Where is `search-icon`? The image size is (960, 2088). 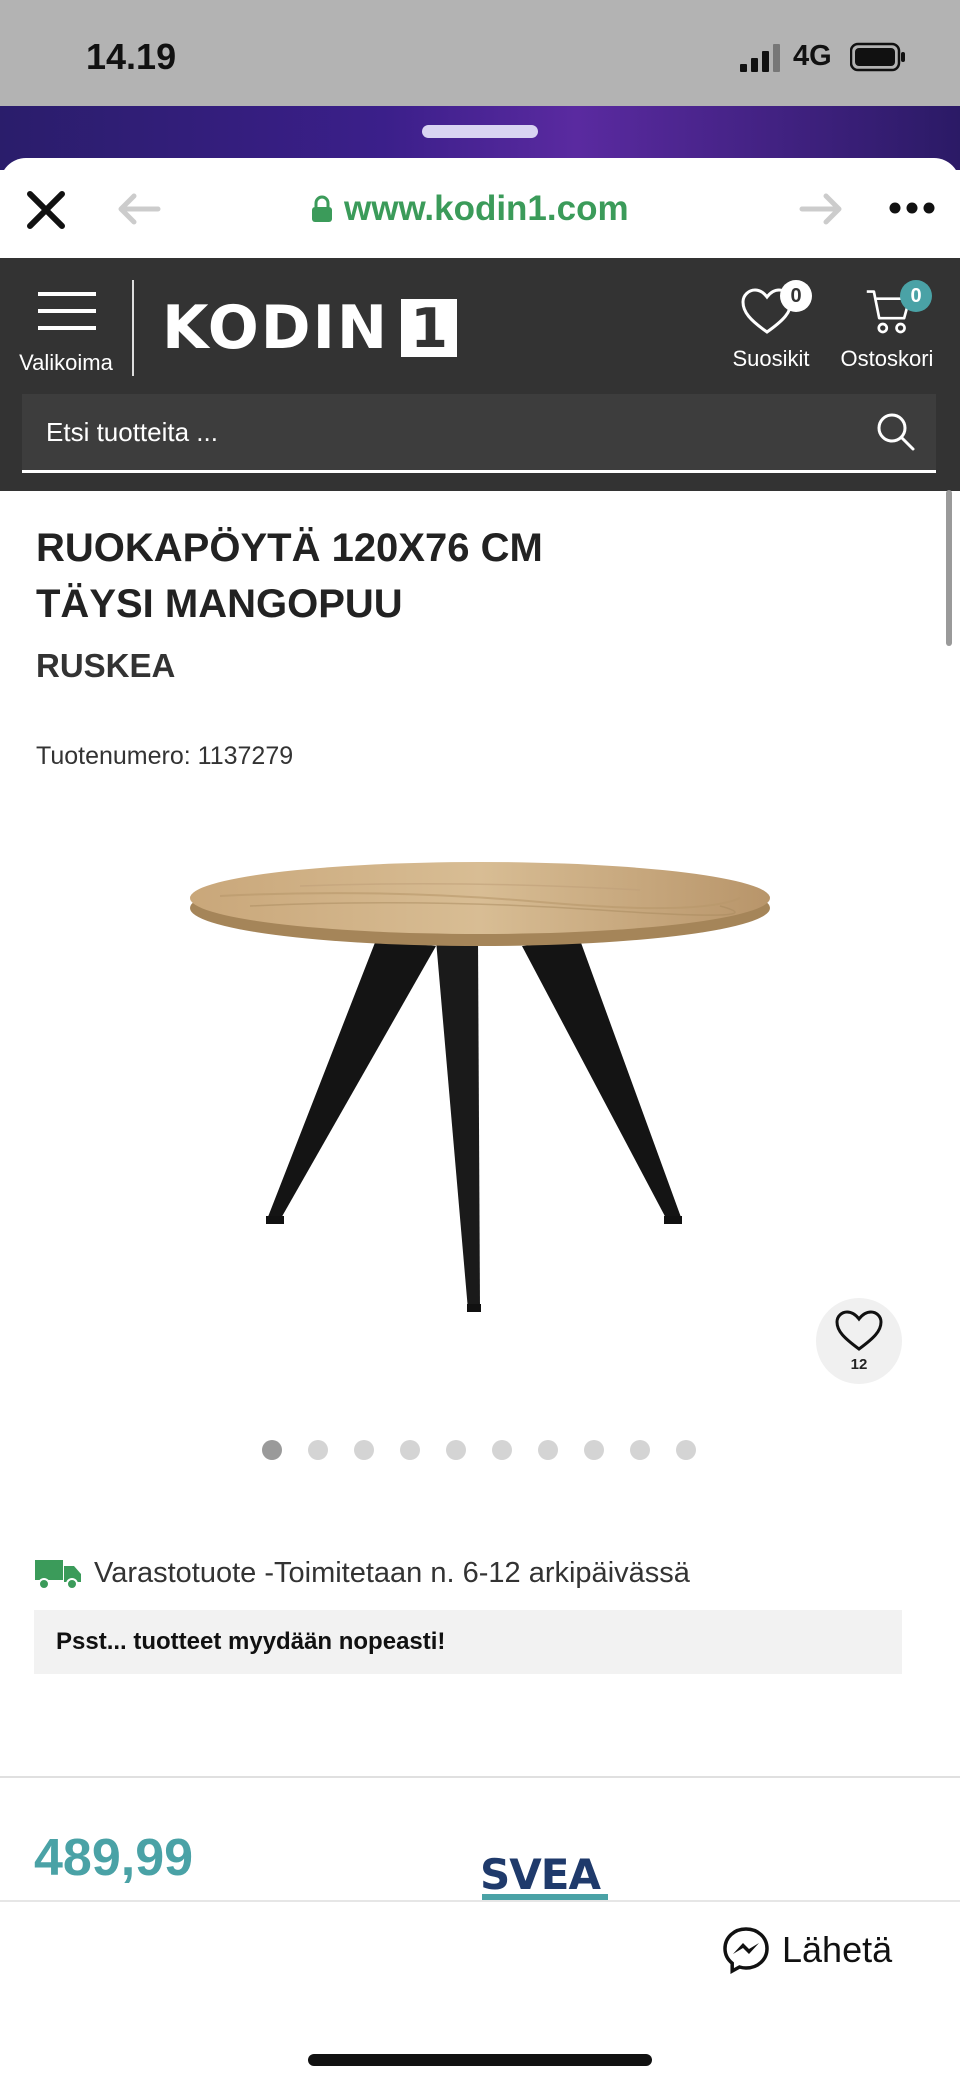
search-icon is located at coordinates (896, 432).